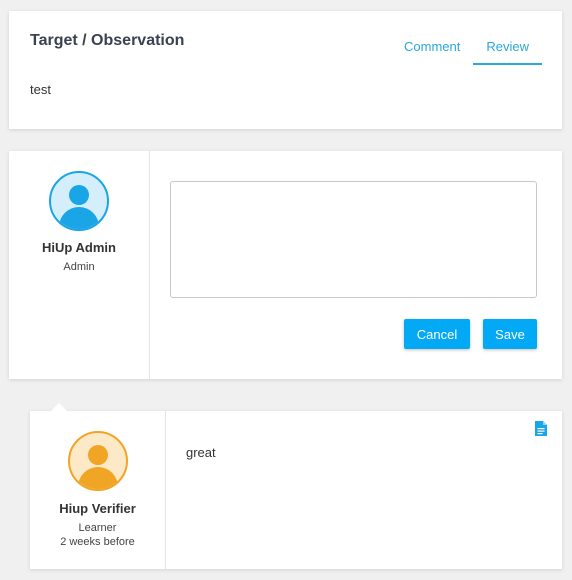  Describe the element at coordinates (97, 508) in the screenshot. I see `user-name: Hiup Verifier` at that location.